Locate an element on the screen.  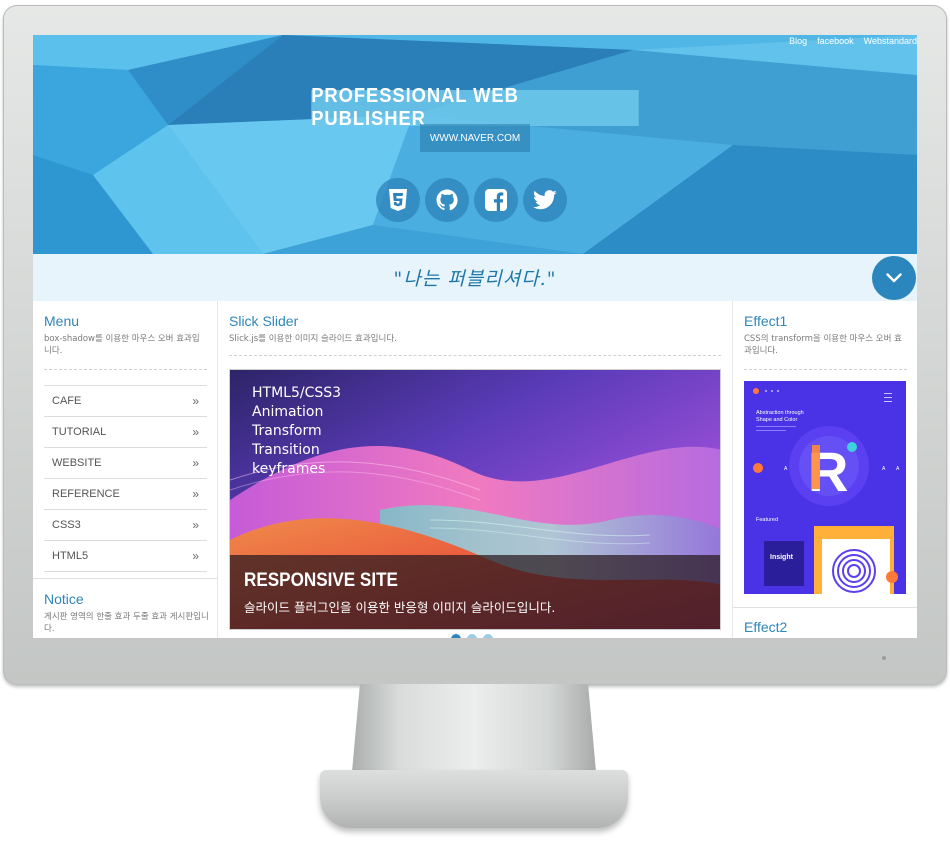
effect2-title: Effect2 is located at coordinates (766, 627).